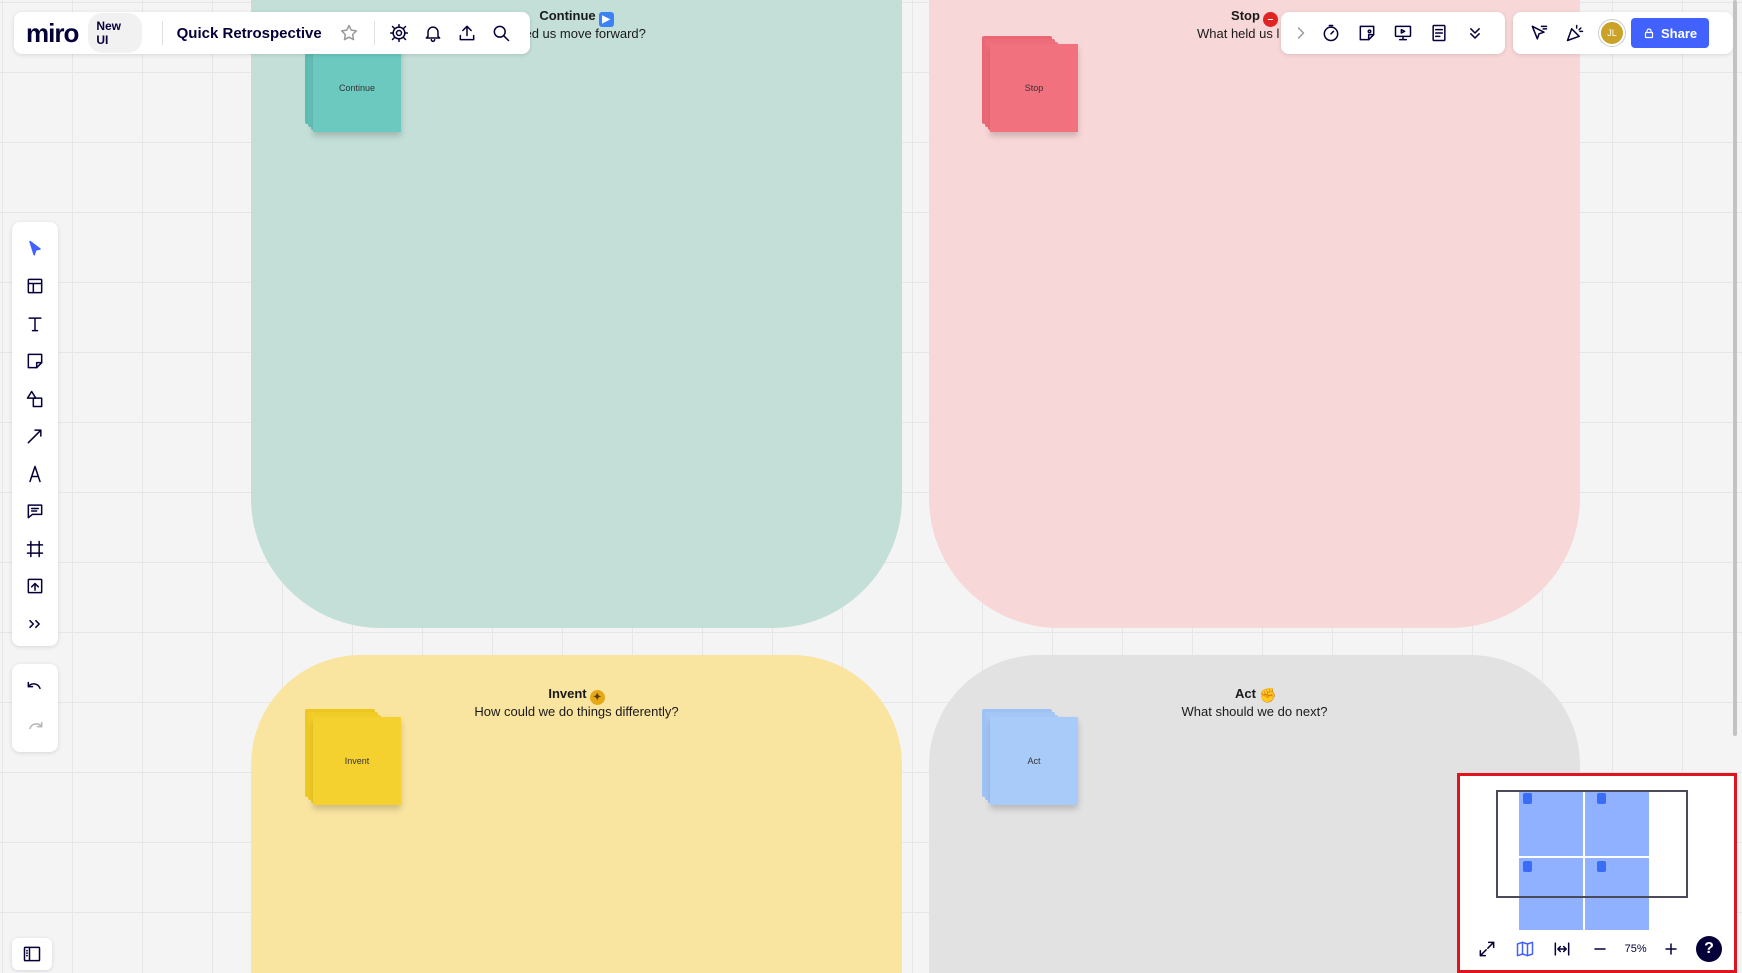 This screenshot has height=973, width=1742. I want to click on present-icon, so click(1403, 33).